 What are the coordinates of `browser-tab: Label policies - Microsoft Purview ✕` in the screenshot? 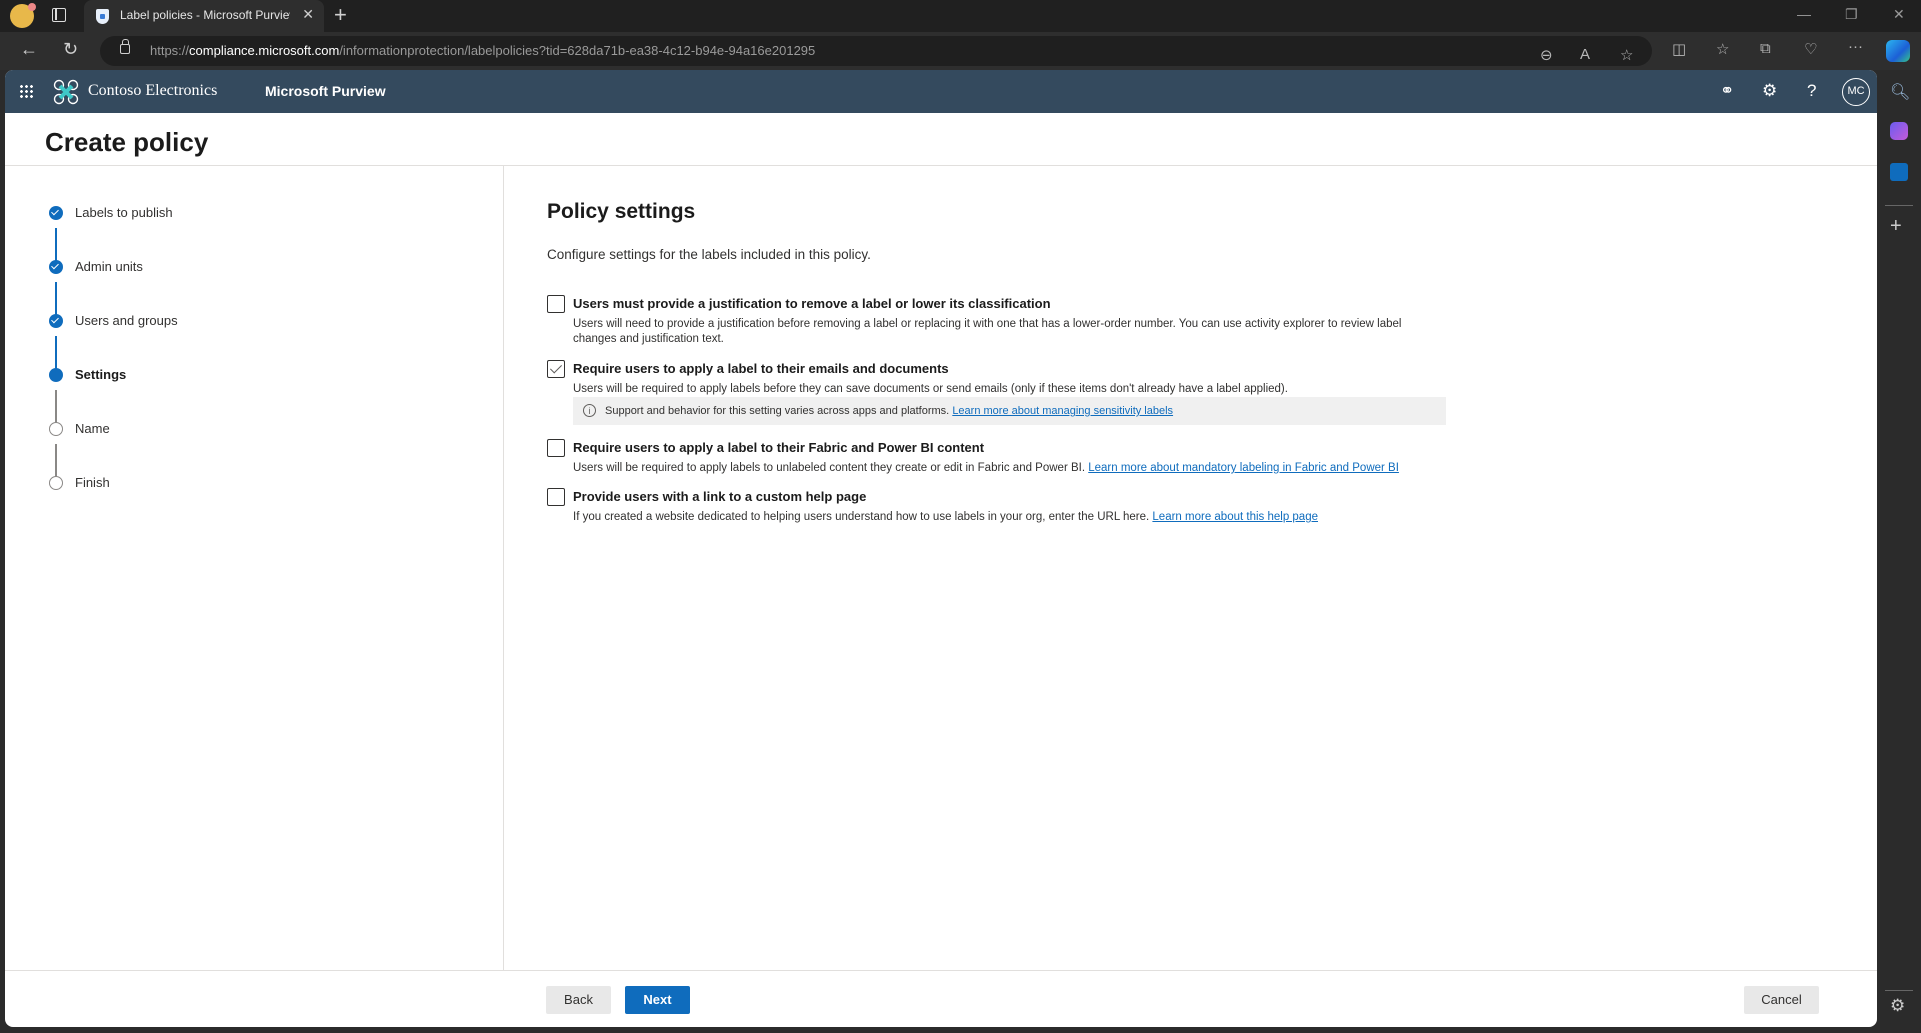 It's located at (204, 16).